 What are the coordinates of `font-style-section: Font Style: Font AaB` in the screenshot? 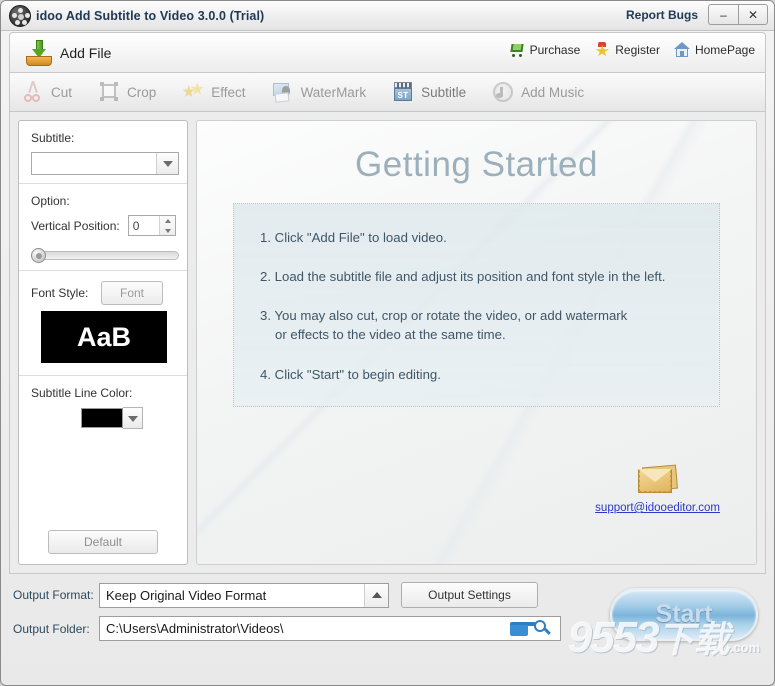 It's located at (103, 323).